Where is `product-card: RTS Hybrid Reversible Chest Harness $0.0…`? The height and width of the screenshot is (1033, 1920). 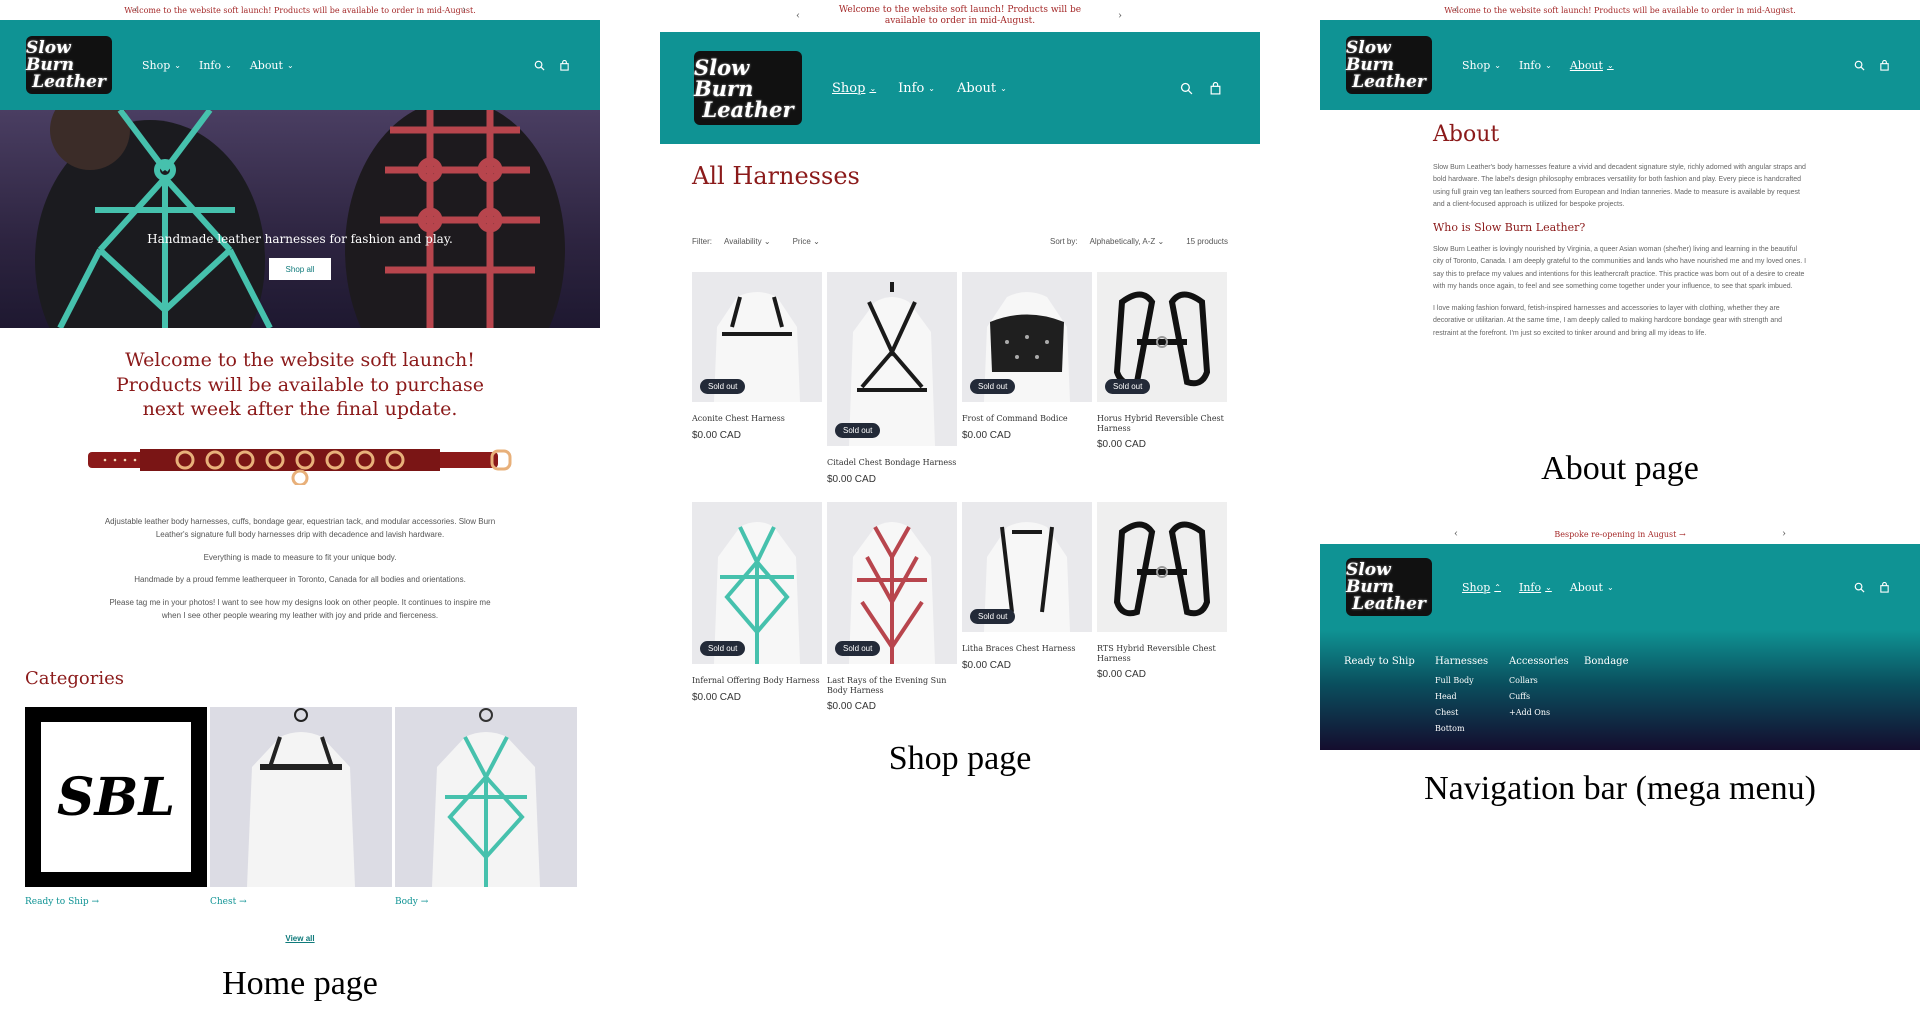 product-card: RTS Hybrid Reversible Chest Harness $0.0… is located at coordinates (1162, 607).